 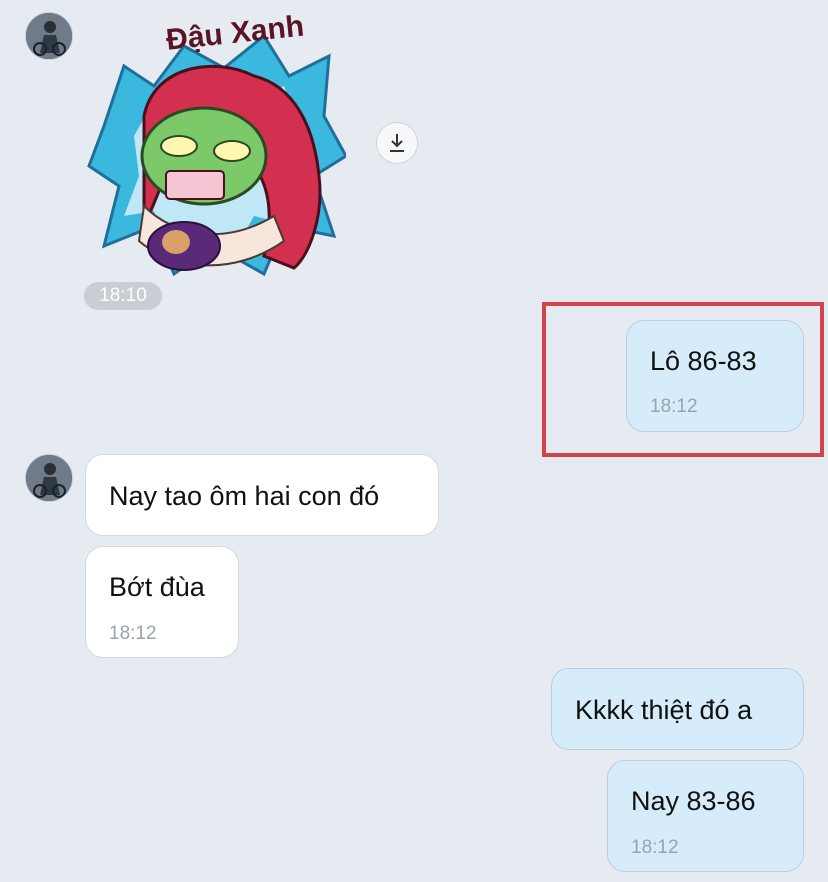 I want to click on download-icon, so click(x=397, y=143).